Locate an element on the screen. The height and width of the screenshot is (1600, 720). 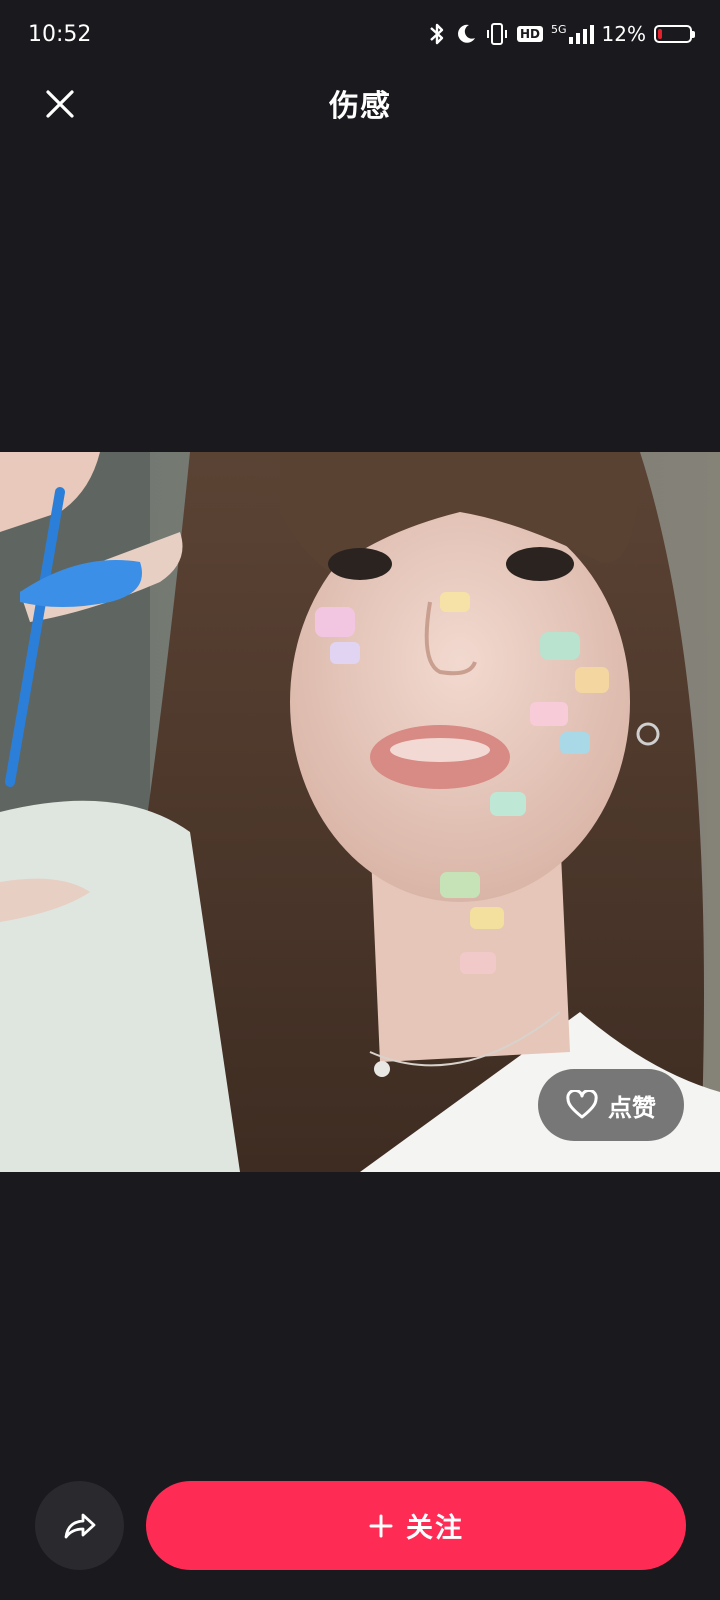
share-arrow-icon is located at coordinates (79, 1525).